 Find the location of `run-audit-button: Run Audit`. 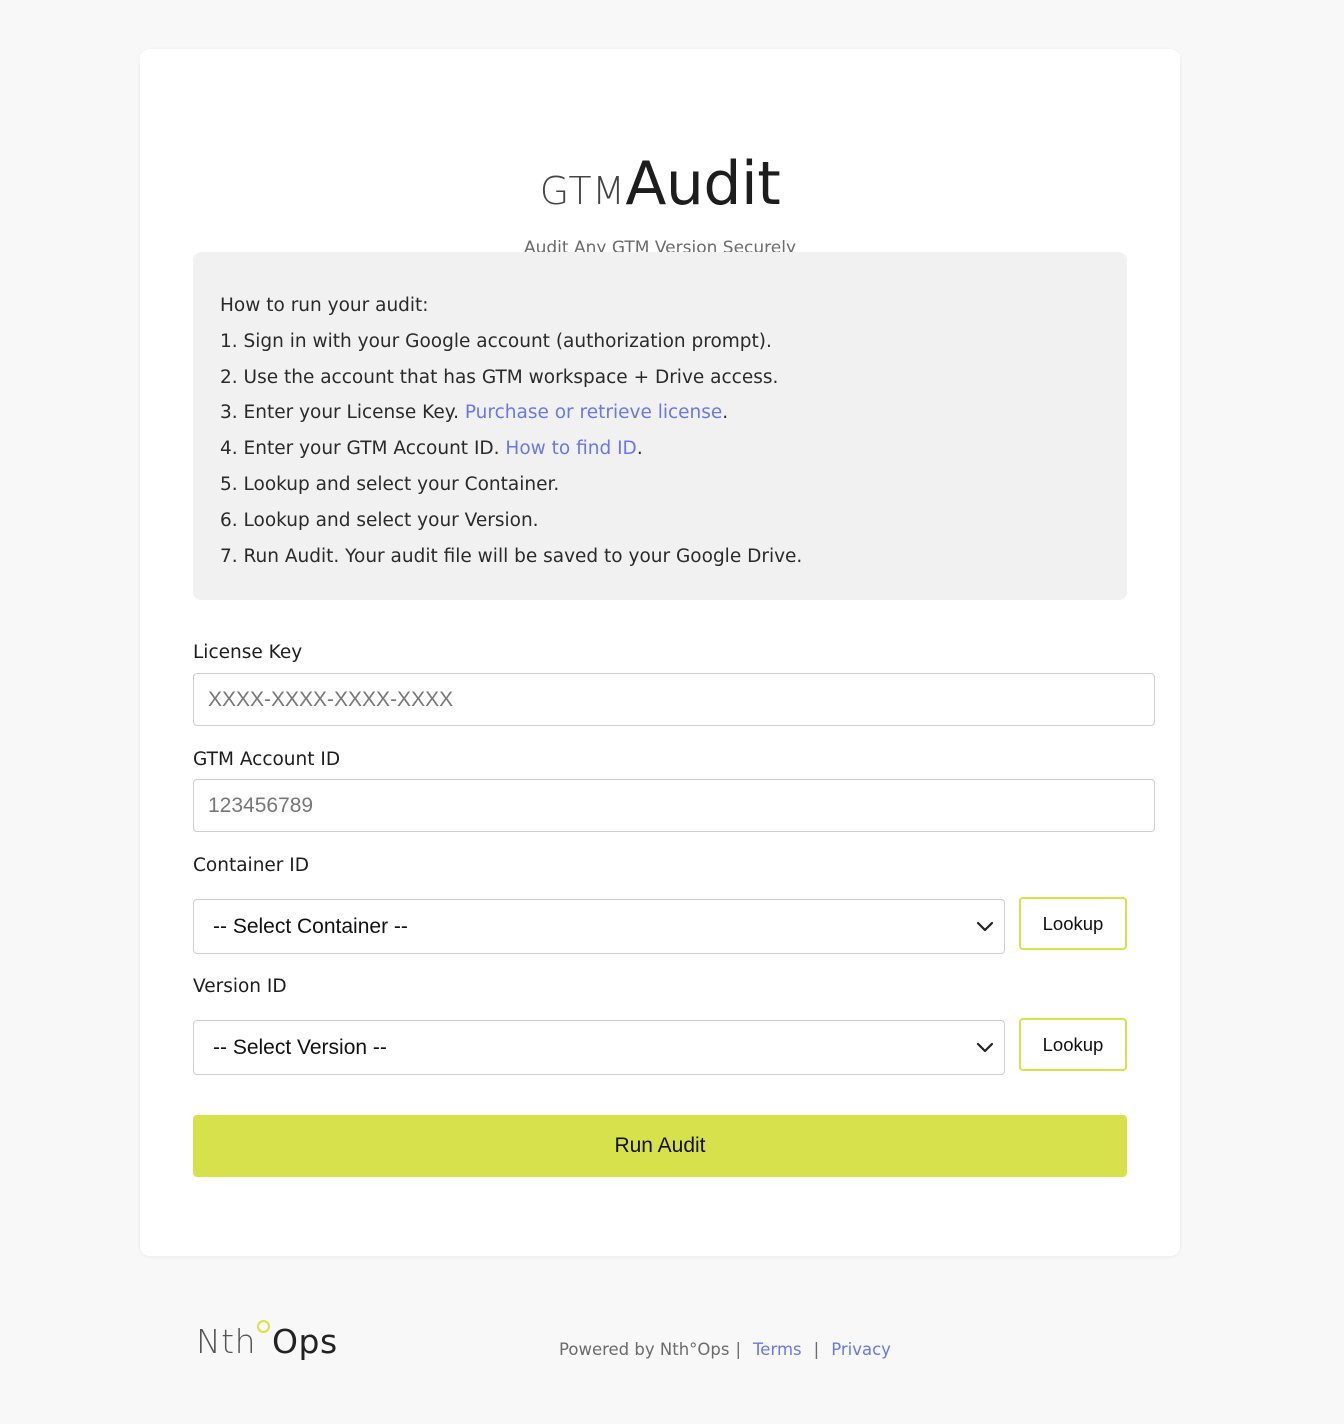

run-audit-button: Run Audit is located at coordinates (660, 1146).